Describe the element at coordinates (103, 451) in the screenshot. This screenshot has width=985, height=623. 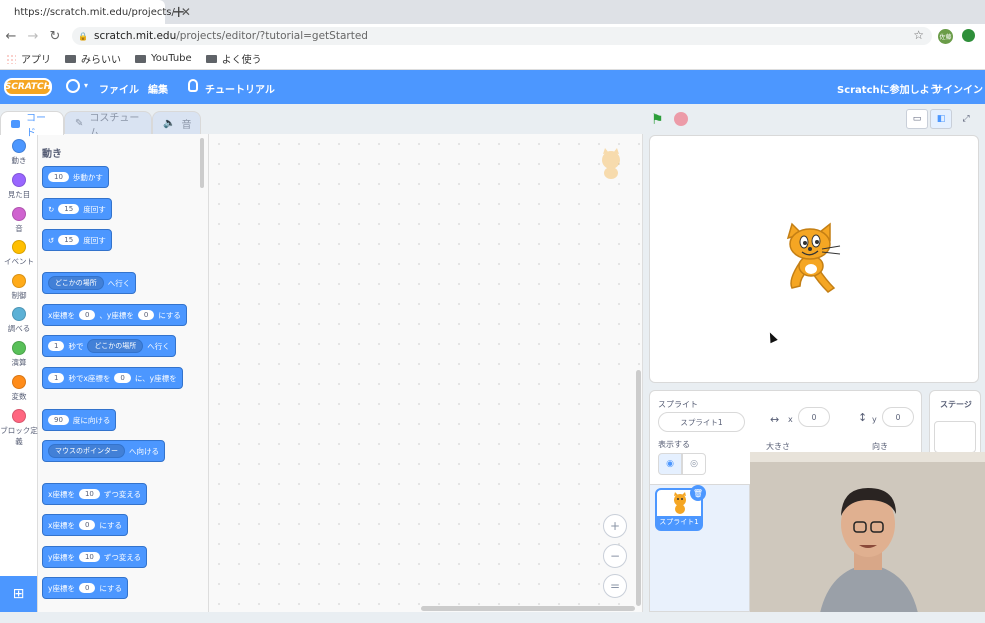
I see `block-point-towards: マウスのポインター へ向ける` at that location.